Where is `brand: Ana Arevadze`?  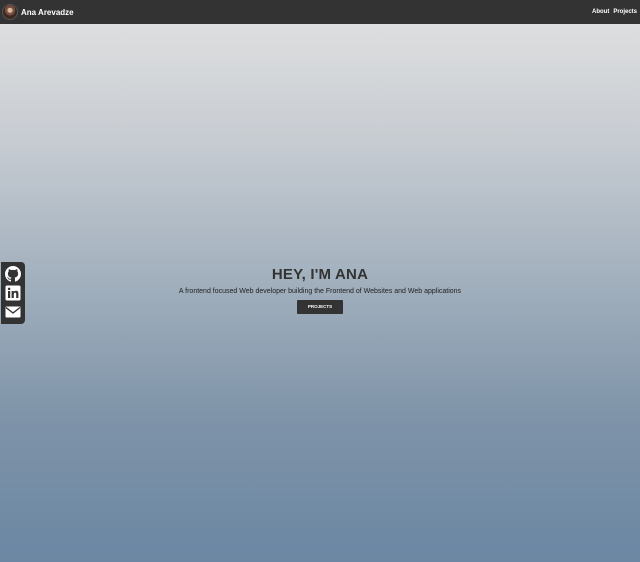
brand: Ana Arevadze is located at coordinates (38, 12).